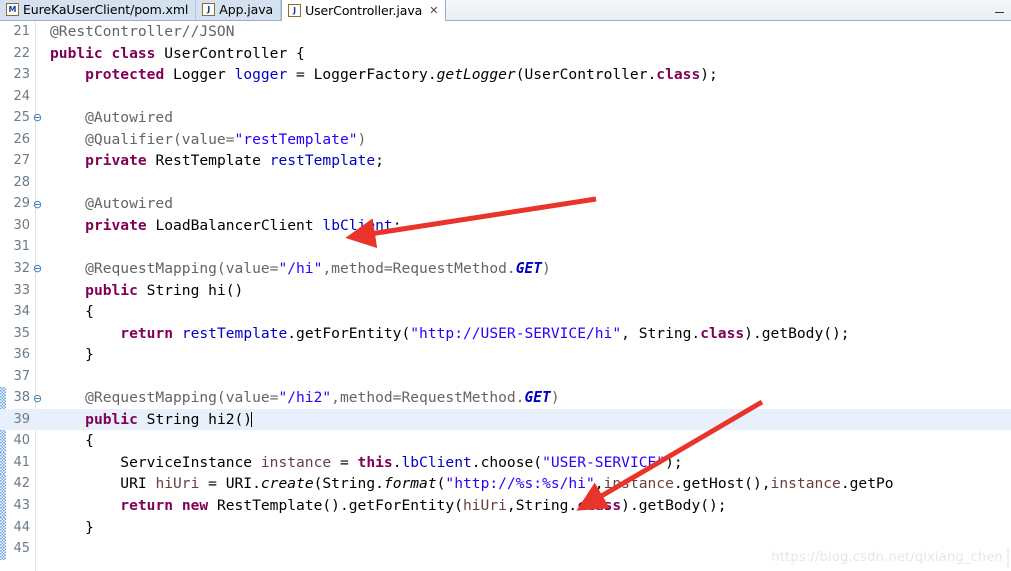  I want to click on code-text: private LoadBalancerClient lbClient;, so click(527, 226).